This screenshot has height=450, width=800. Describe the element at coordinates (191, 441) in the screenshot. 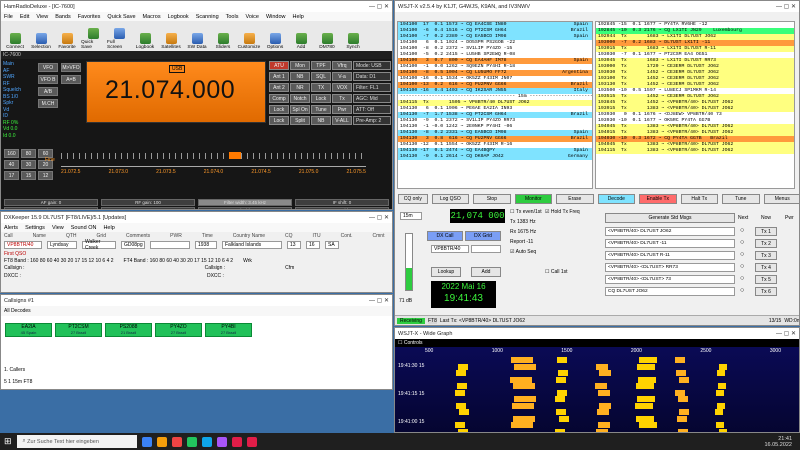

I see `chrome-icon` at that location.